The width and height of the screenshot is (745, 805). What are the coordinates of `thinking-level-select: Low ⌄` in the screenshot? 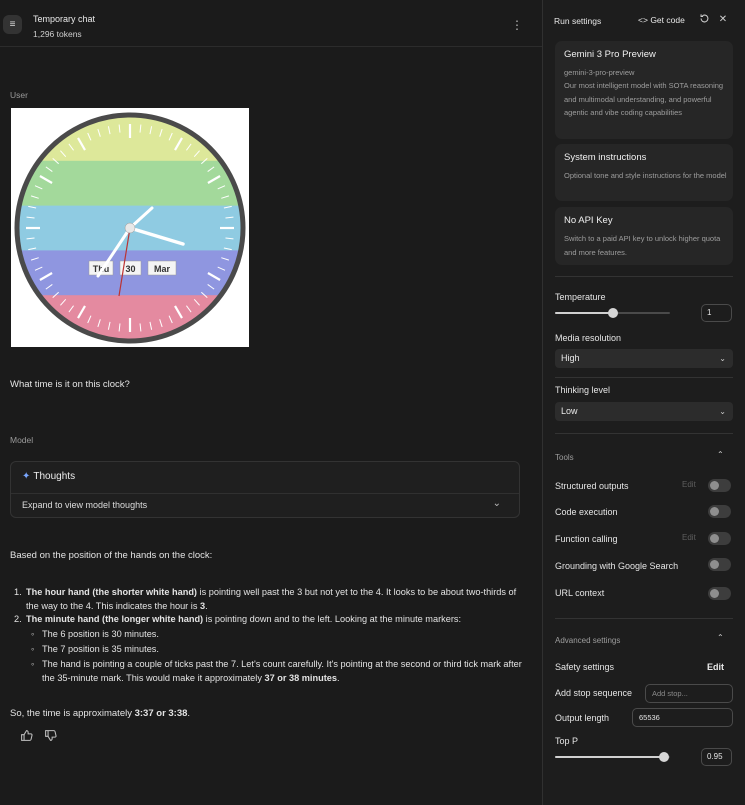 It's located at (644, 411).